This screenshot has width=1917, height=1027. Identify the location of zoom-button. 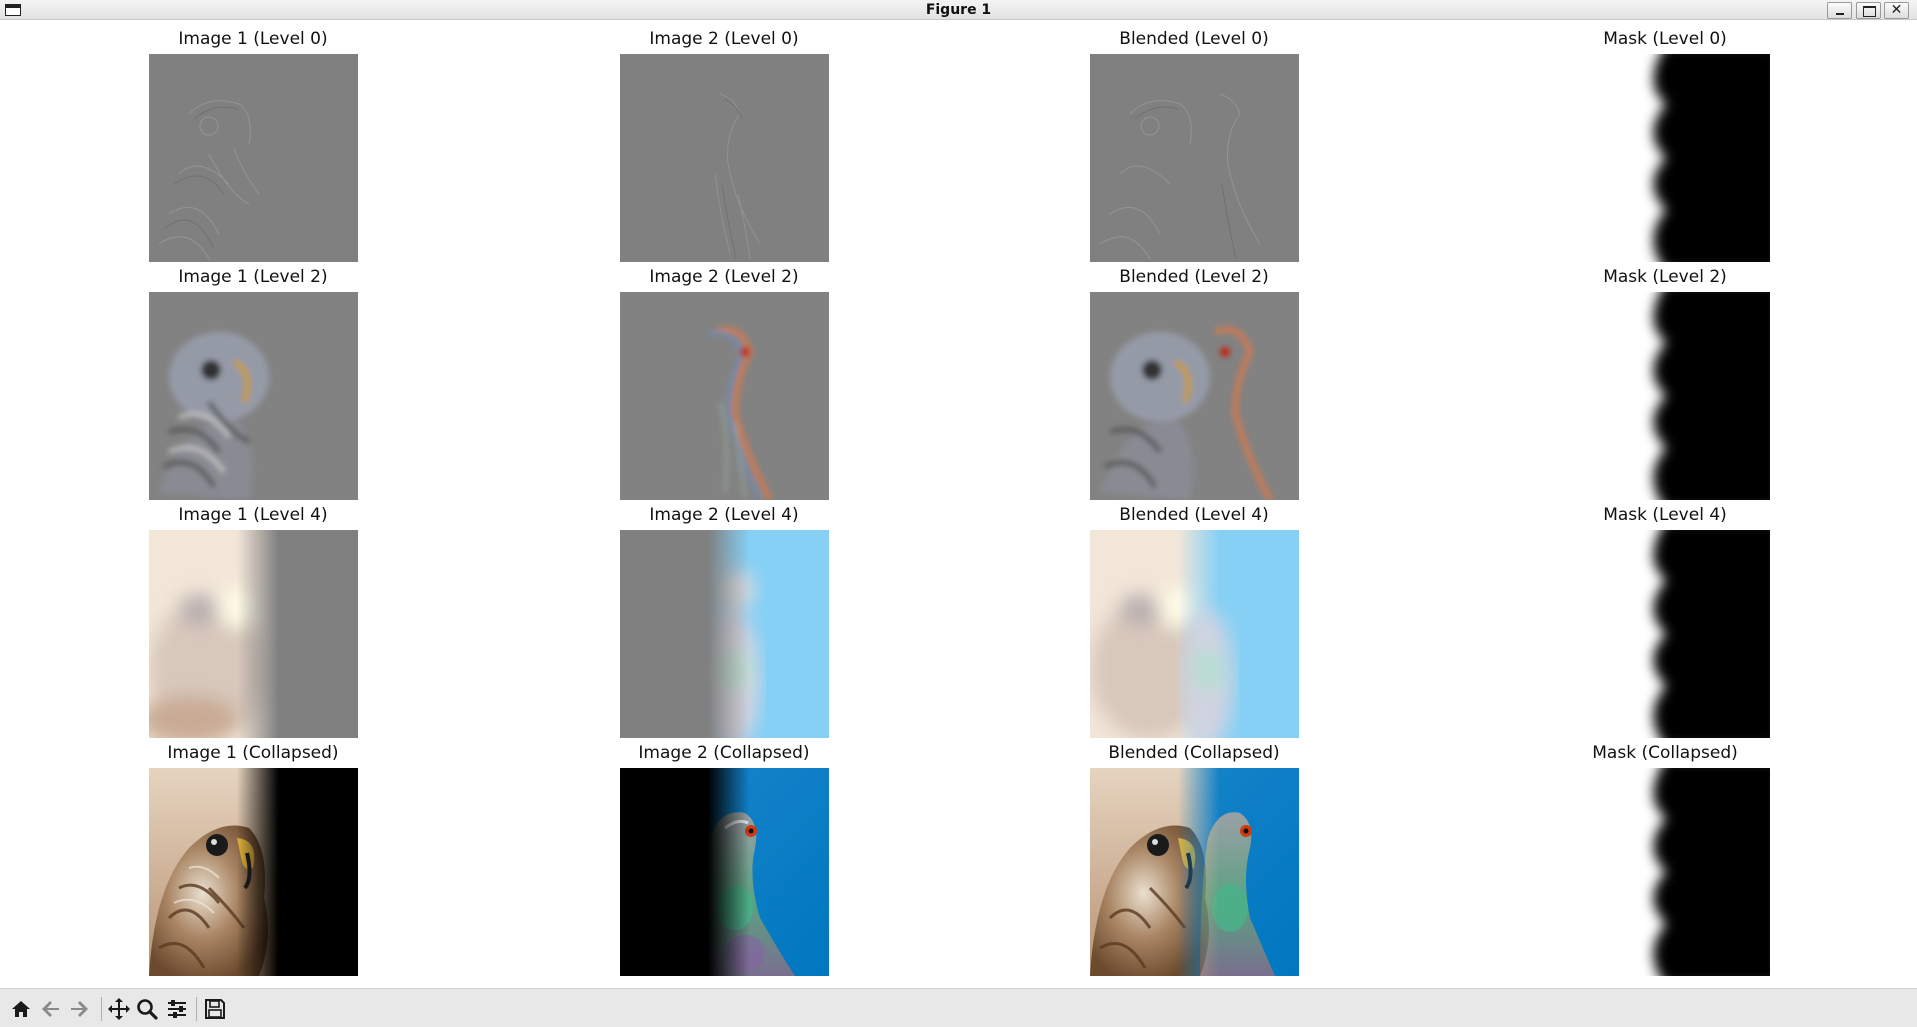
(147, 1009).